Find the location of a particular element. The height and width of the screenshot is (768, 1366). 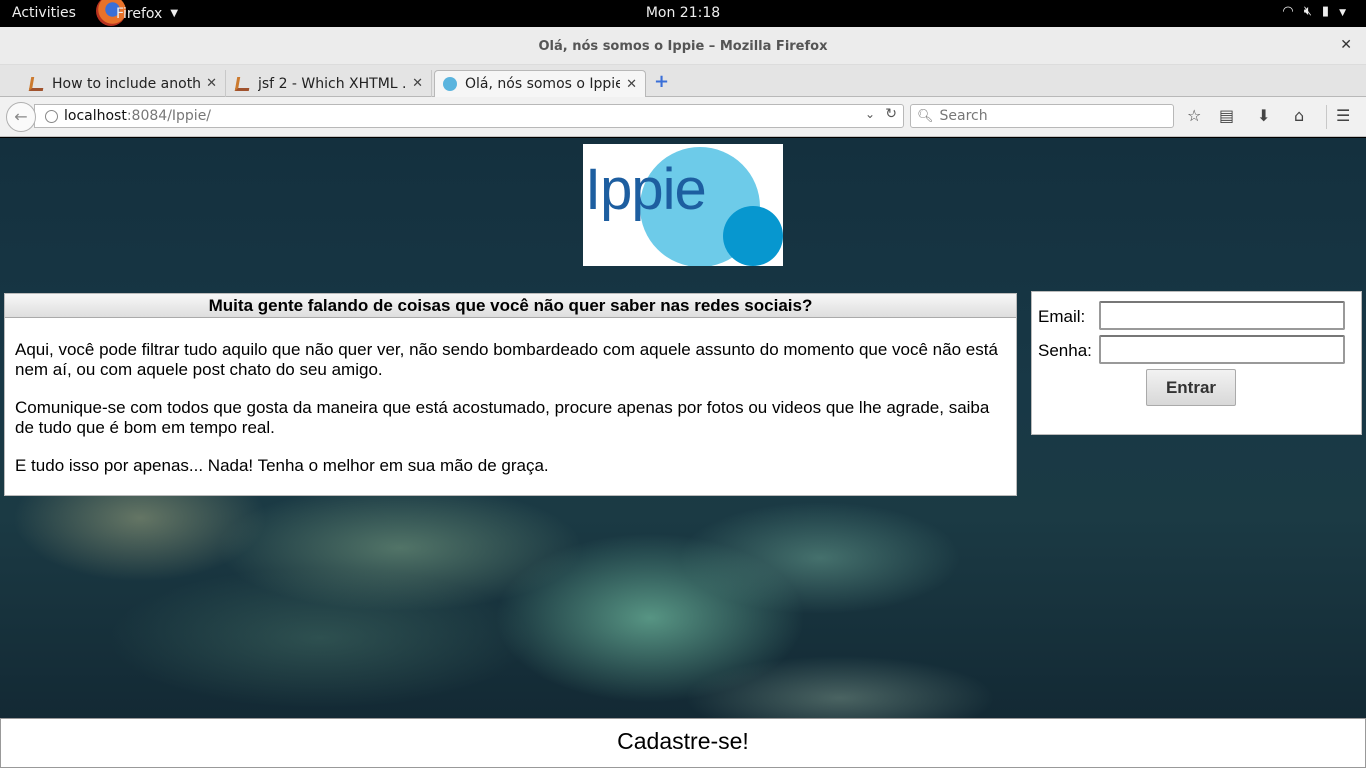

toolbar-separator is located at coordinates (1326, 117).